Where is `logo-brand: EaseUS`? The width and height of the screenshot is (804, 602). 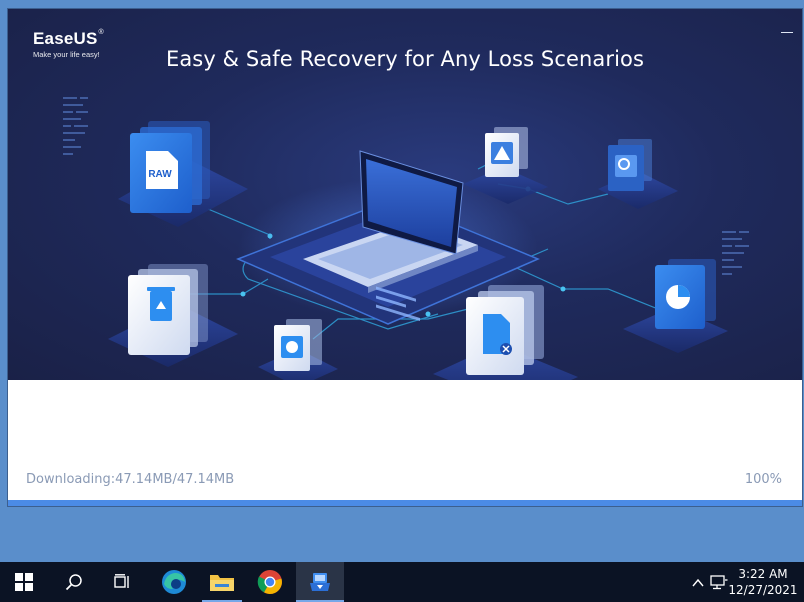 logo-brand: EaseUS is located at coordinates (65, 38).